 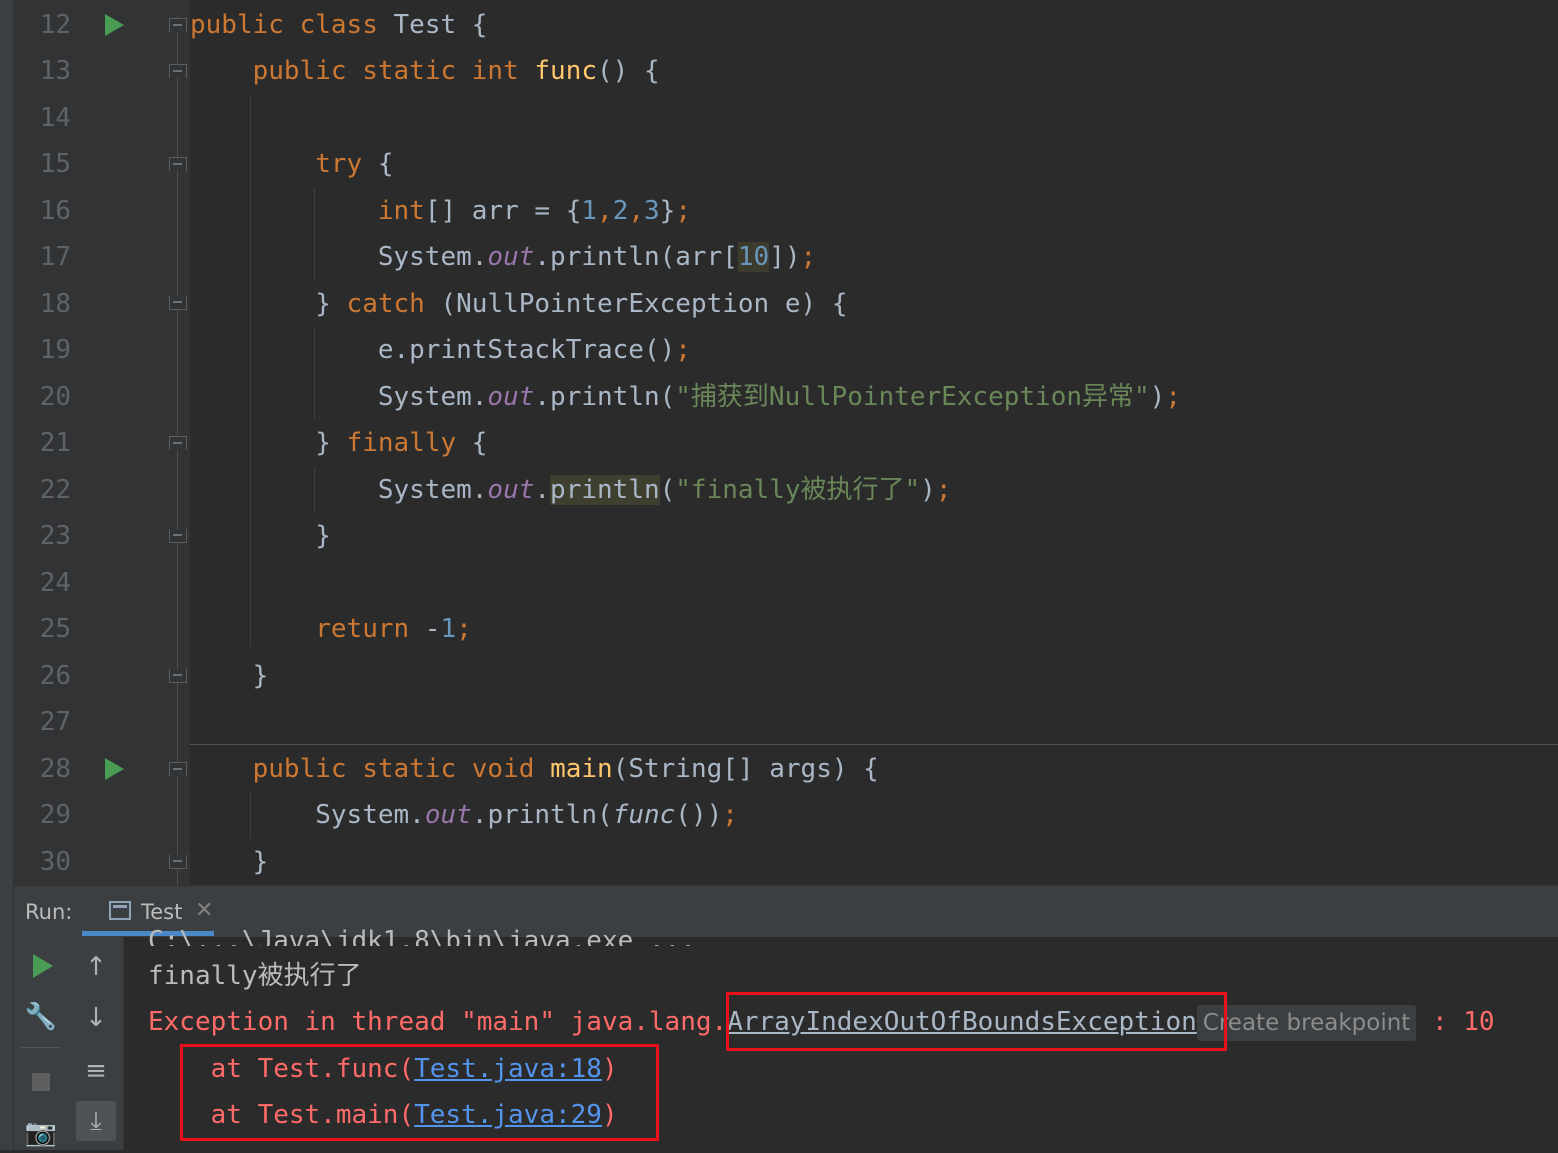 I want to click on run-toolbar-primary: 🔧 📷, so click(x=41, y=1043).